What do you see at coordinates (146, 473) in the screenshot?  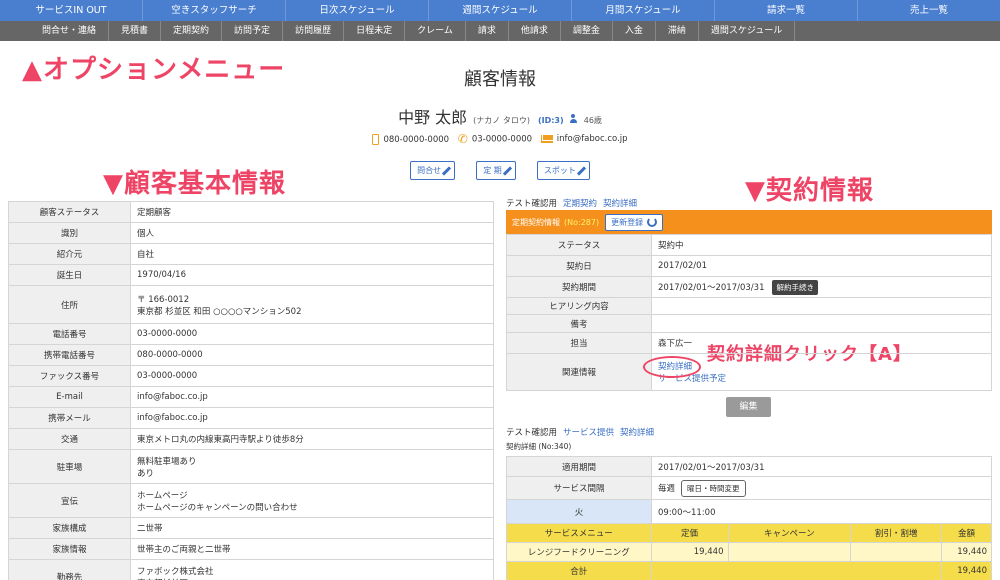 I see `field-value-line: あり` at bounding box center [146, 473].